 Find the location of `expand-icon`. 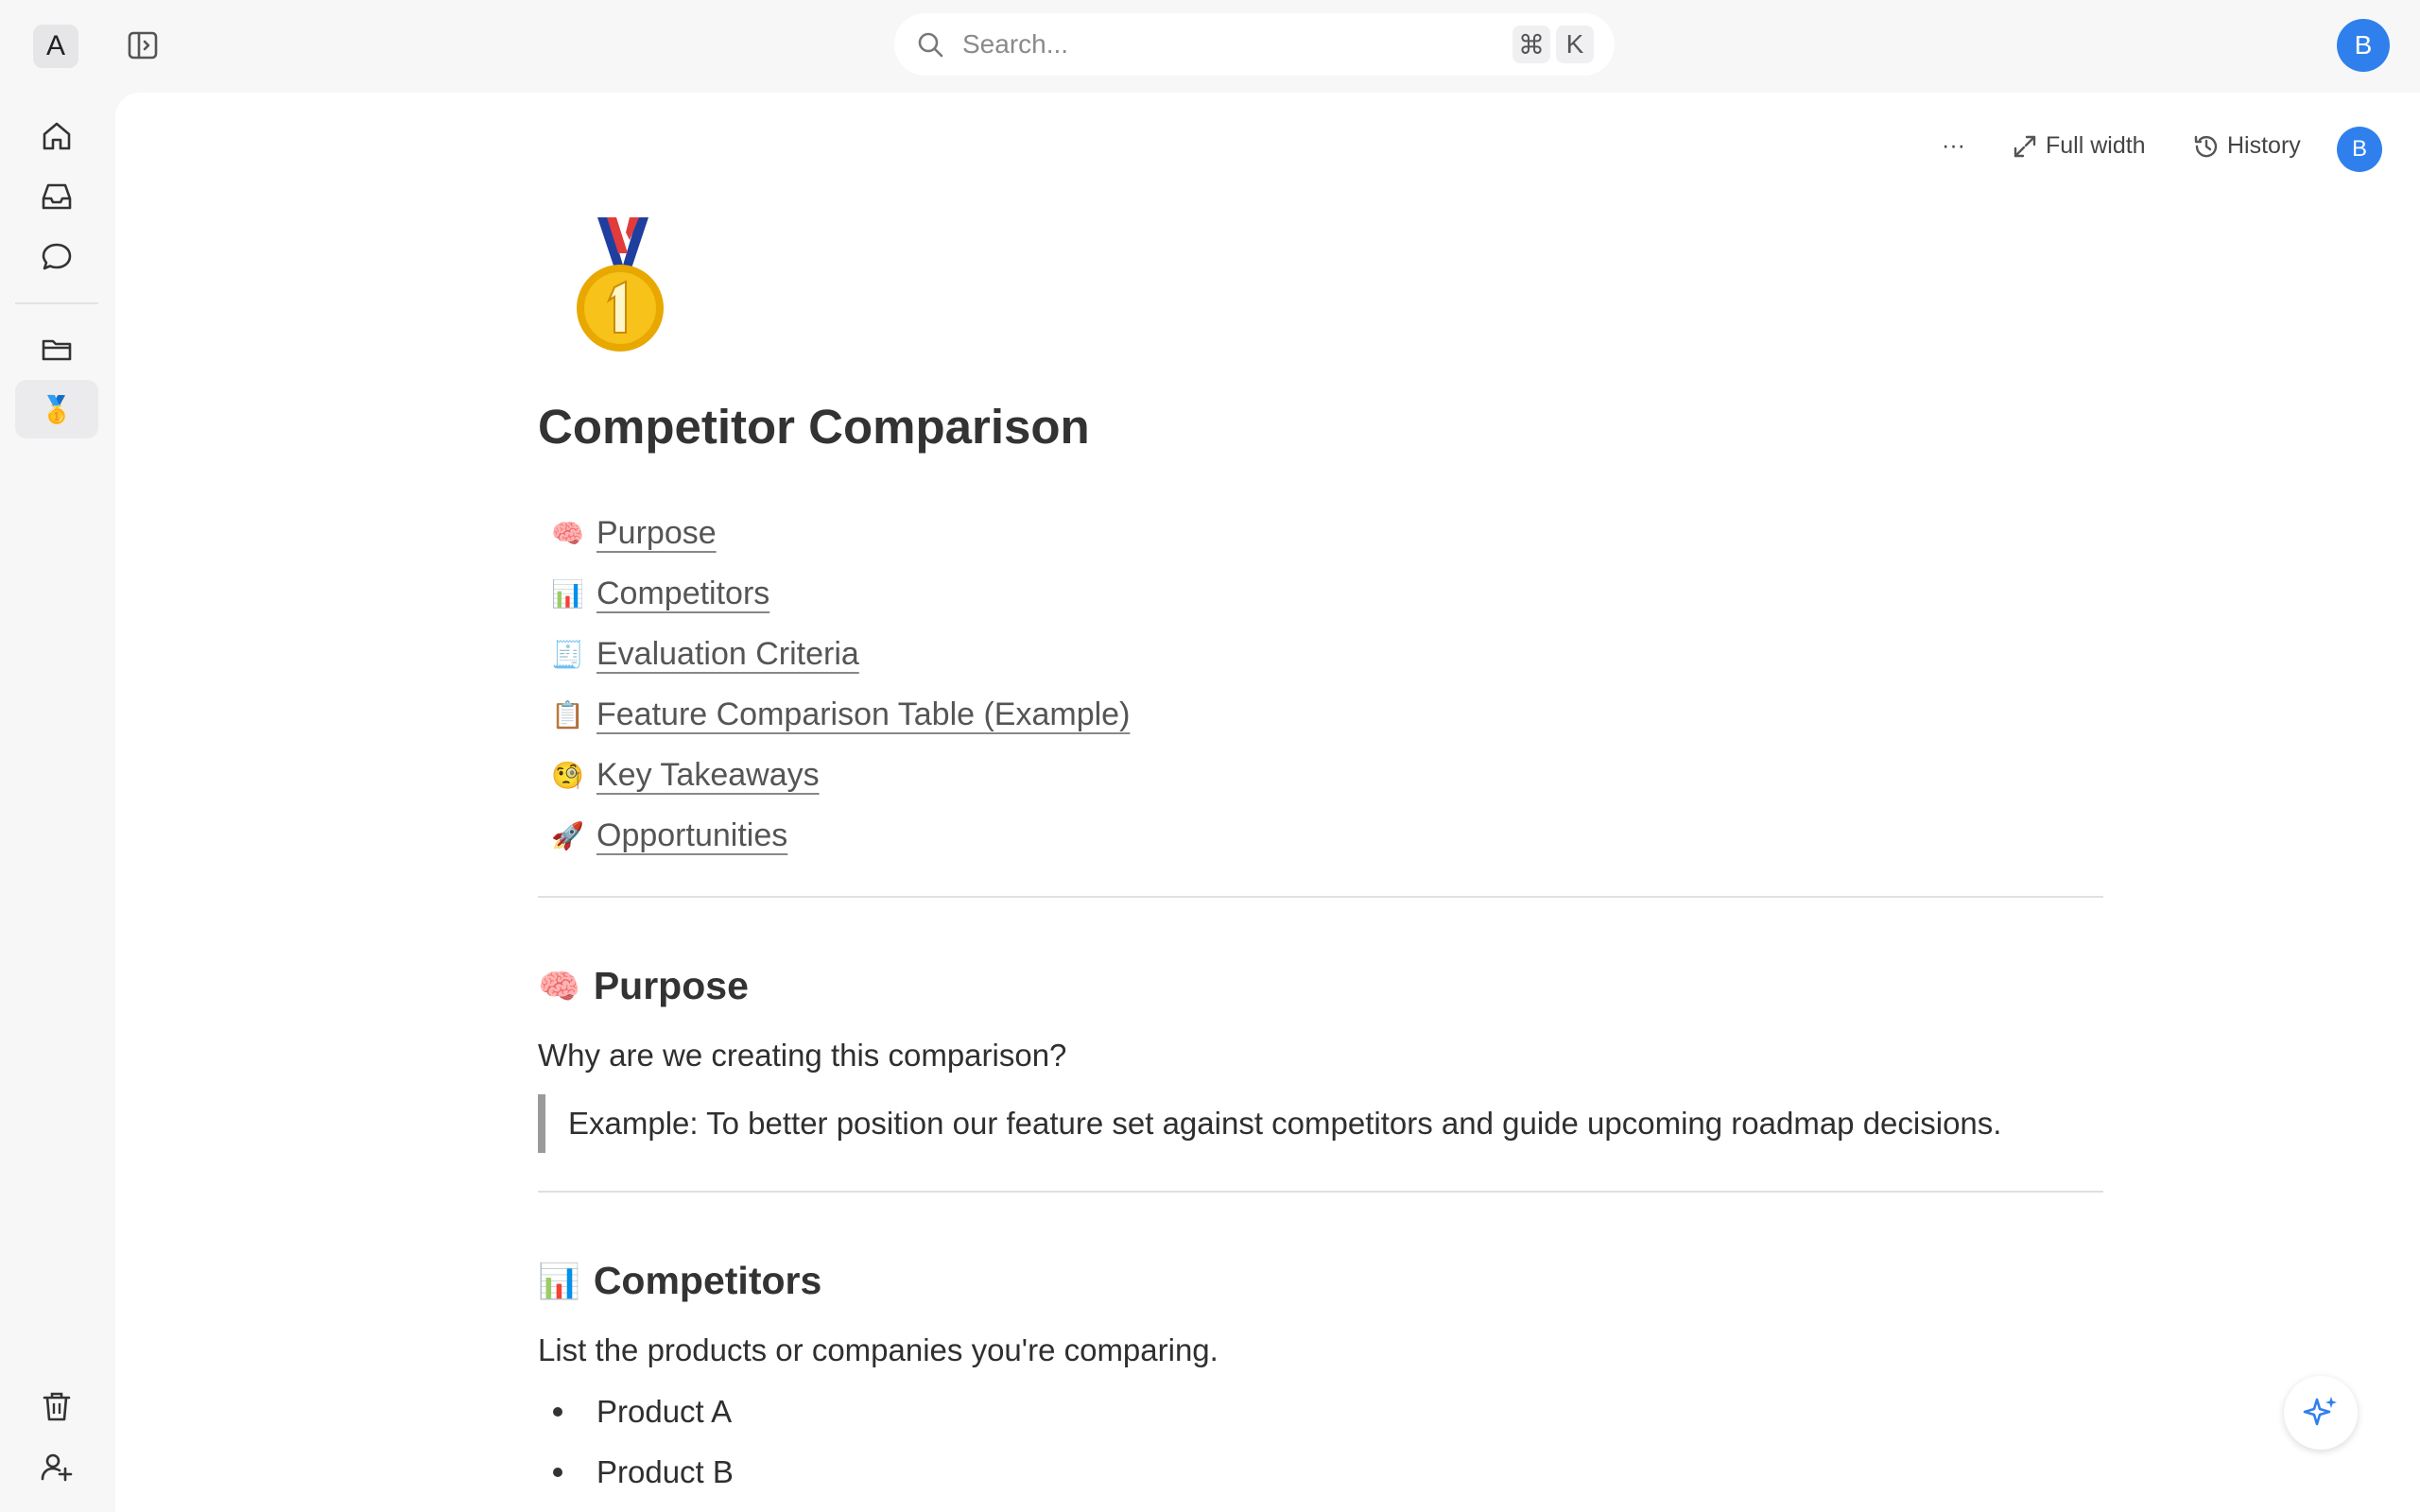

expand-icon is located at coordinates (2025, 146).